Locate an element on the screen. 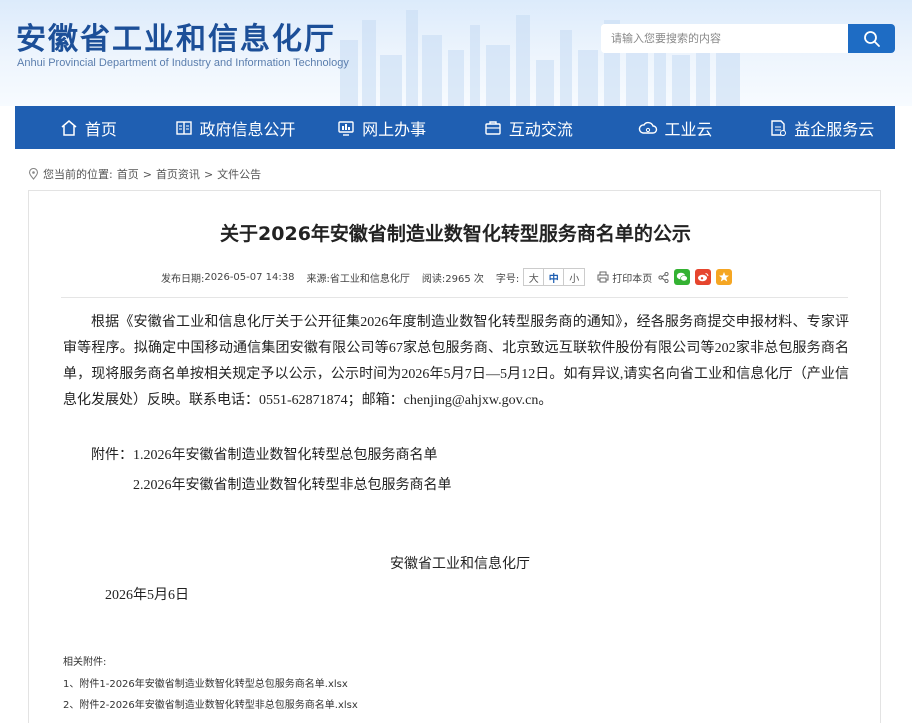  article-title: 关于2026年安徽省制造业数智化转型服务商名单的公示 is located at coordinates (455, 234).